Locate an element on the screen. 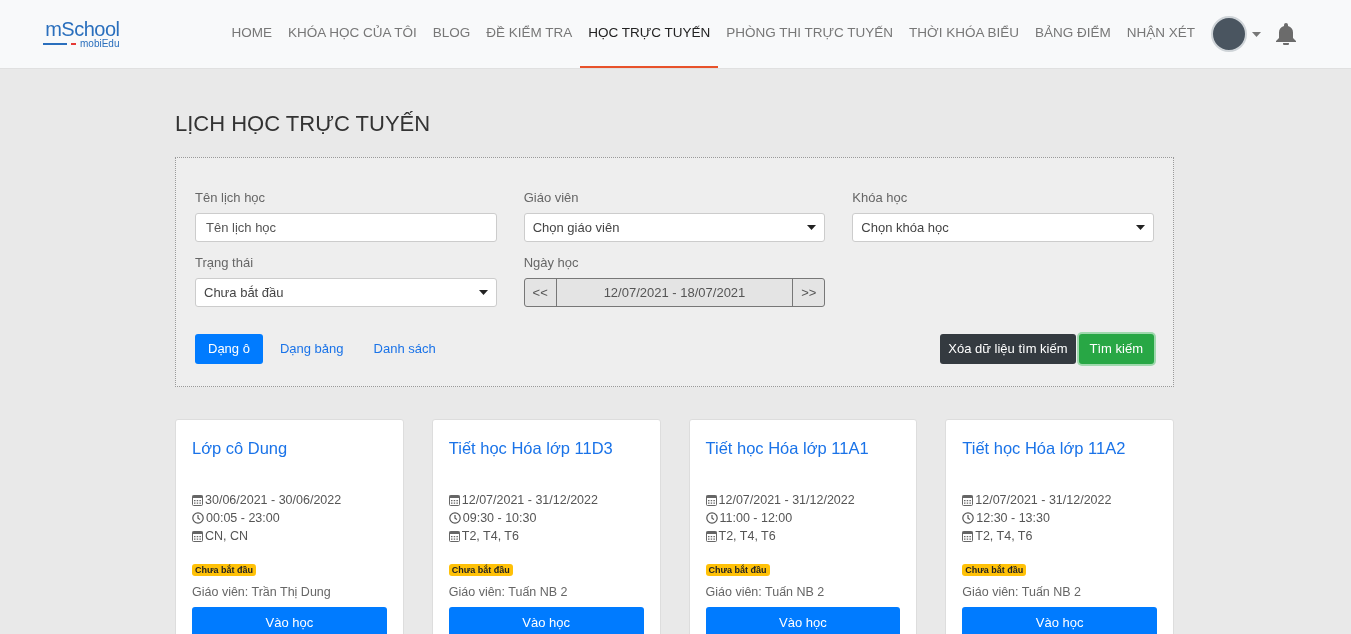  teacher-name: Giáo viên: Trần Thị Dung is located at coordinates (262, 592).